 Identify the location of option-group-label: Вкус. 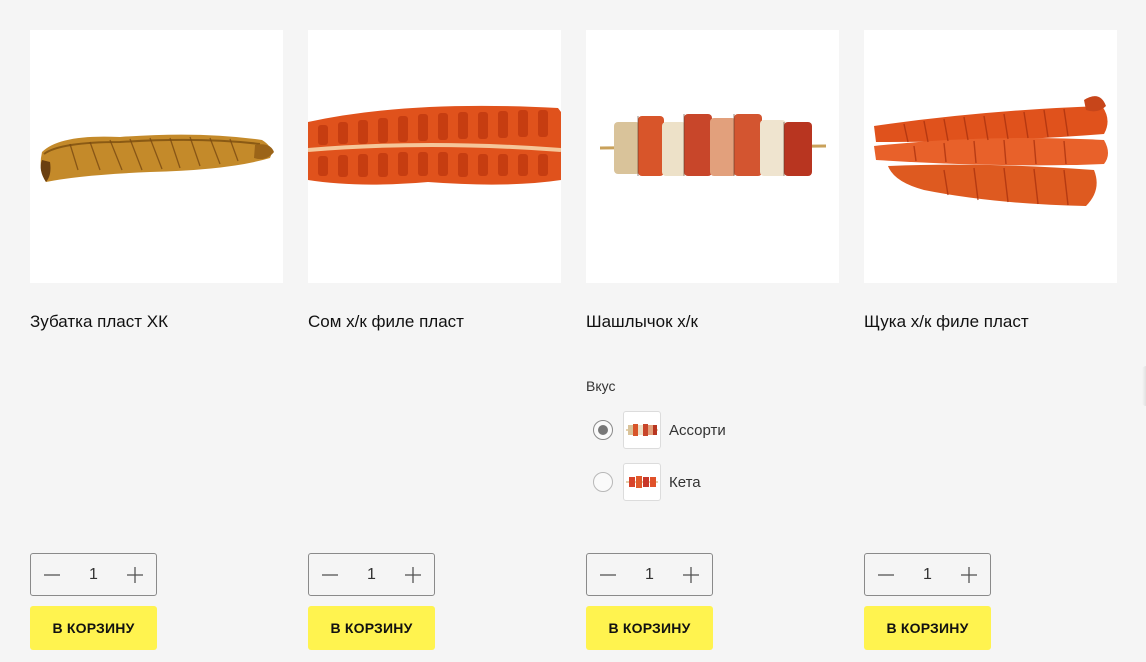
(601, 386).